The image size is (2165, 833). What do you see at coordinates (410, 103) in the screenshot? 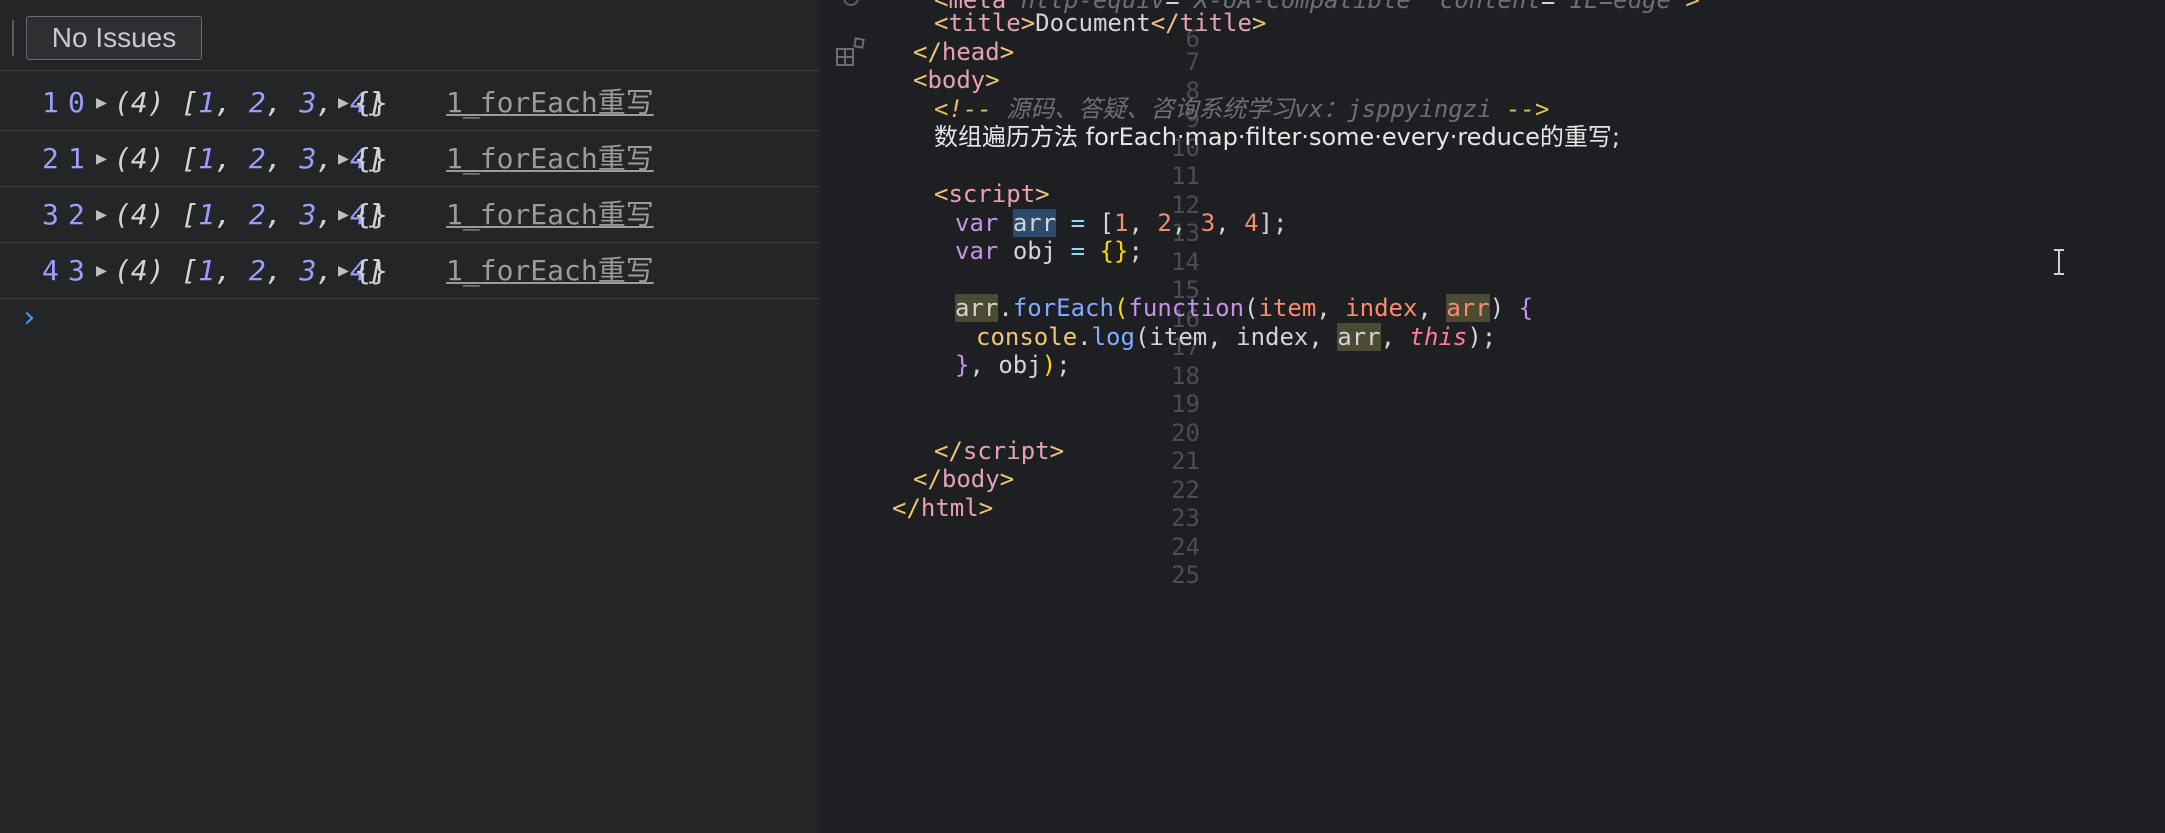
I see `console-log-row: 1 0 ▶ (4) [1, 2, 3, 4] ▶ {} 1_forEach重写` at bounding box center [410, 103].